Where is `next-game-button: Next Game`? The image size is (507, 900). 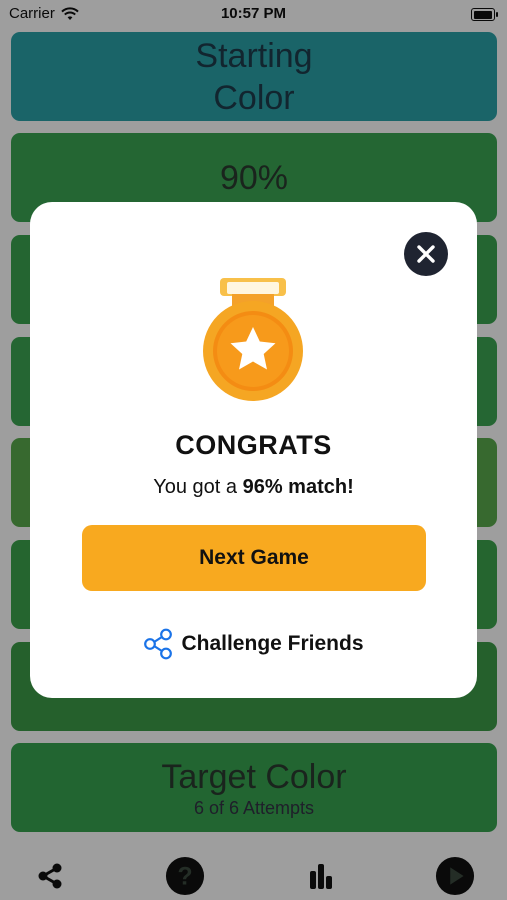
next-game-button: Next Game is located at coordinates (254, 558).